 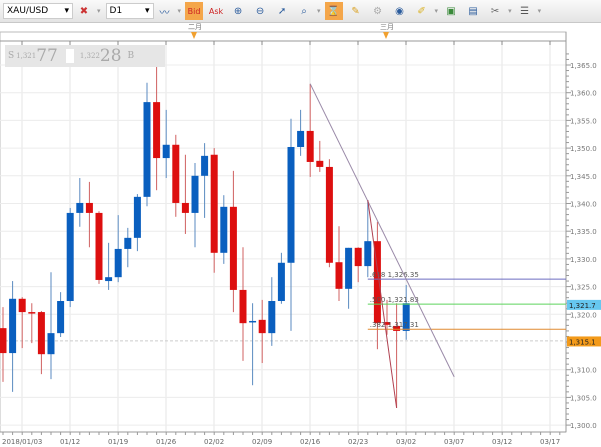 What do you see at coordinates (583, 121) in the screenshot?
I see `y-tick-label: 1,355.0` at bounding box center [583, 121].